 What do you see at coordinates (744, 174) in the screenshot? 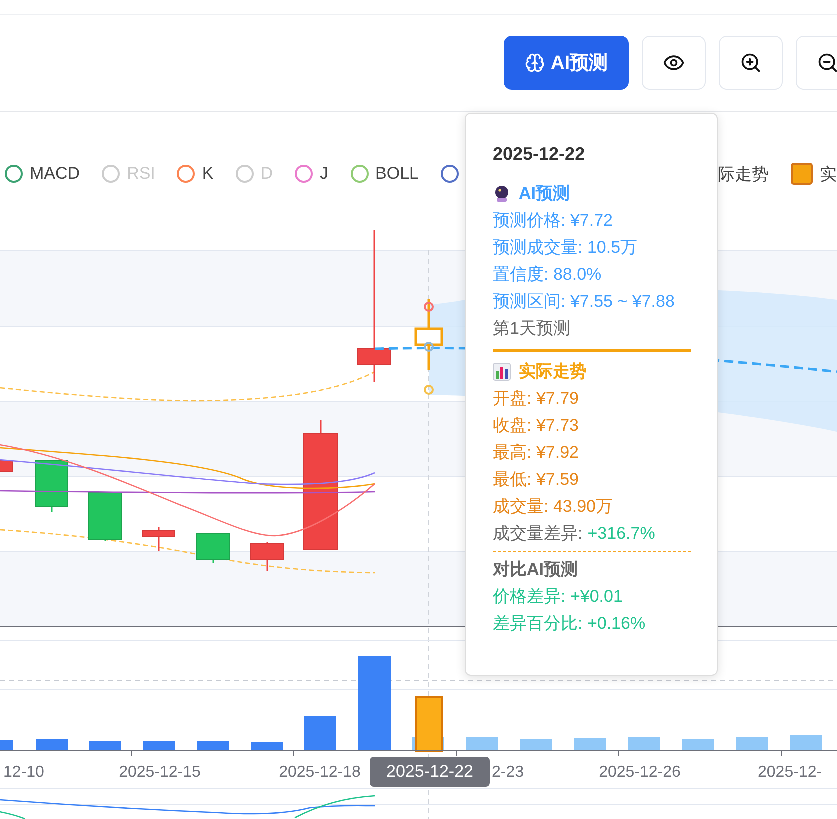
I see `legend-item: 际走势` at bounding box center [744, 174].